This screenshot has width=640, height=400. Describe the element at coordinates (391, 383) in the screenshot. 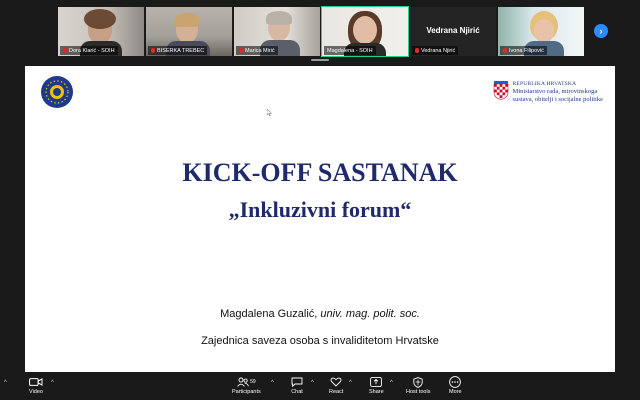

I see `share-options-caret-icon: ^` at that location.